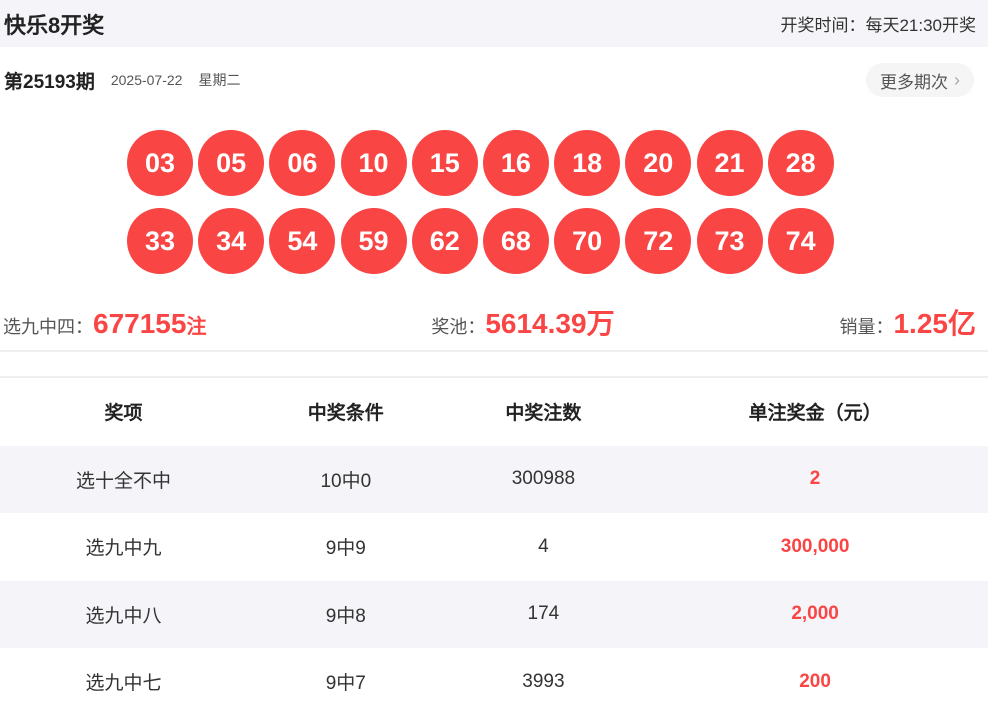  What do you see at coordinates (302, 163) in the screenshot?
I see `number-ball: 06` at bounding box center [302, 163].